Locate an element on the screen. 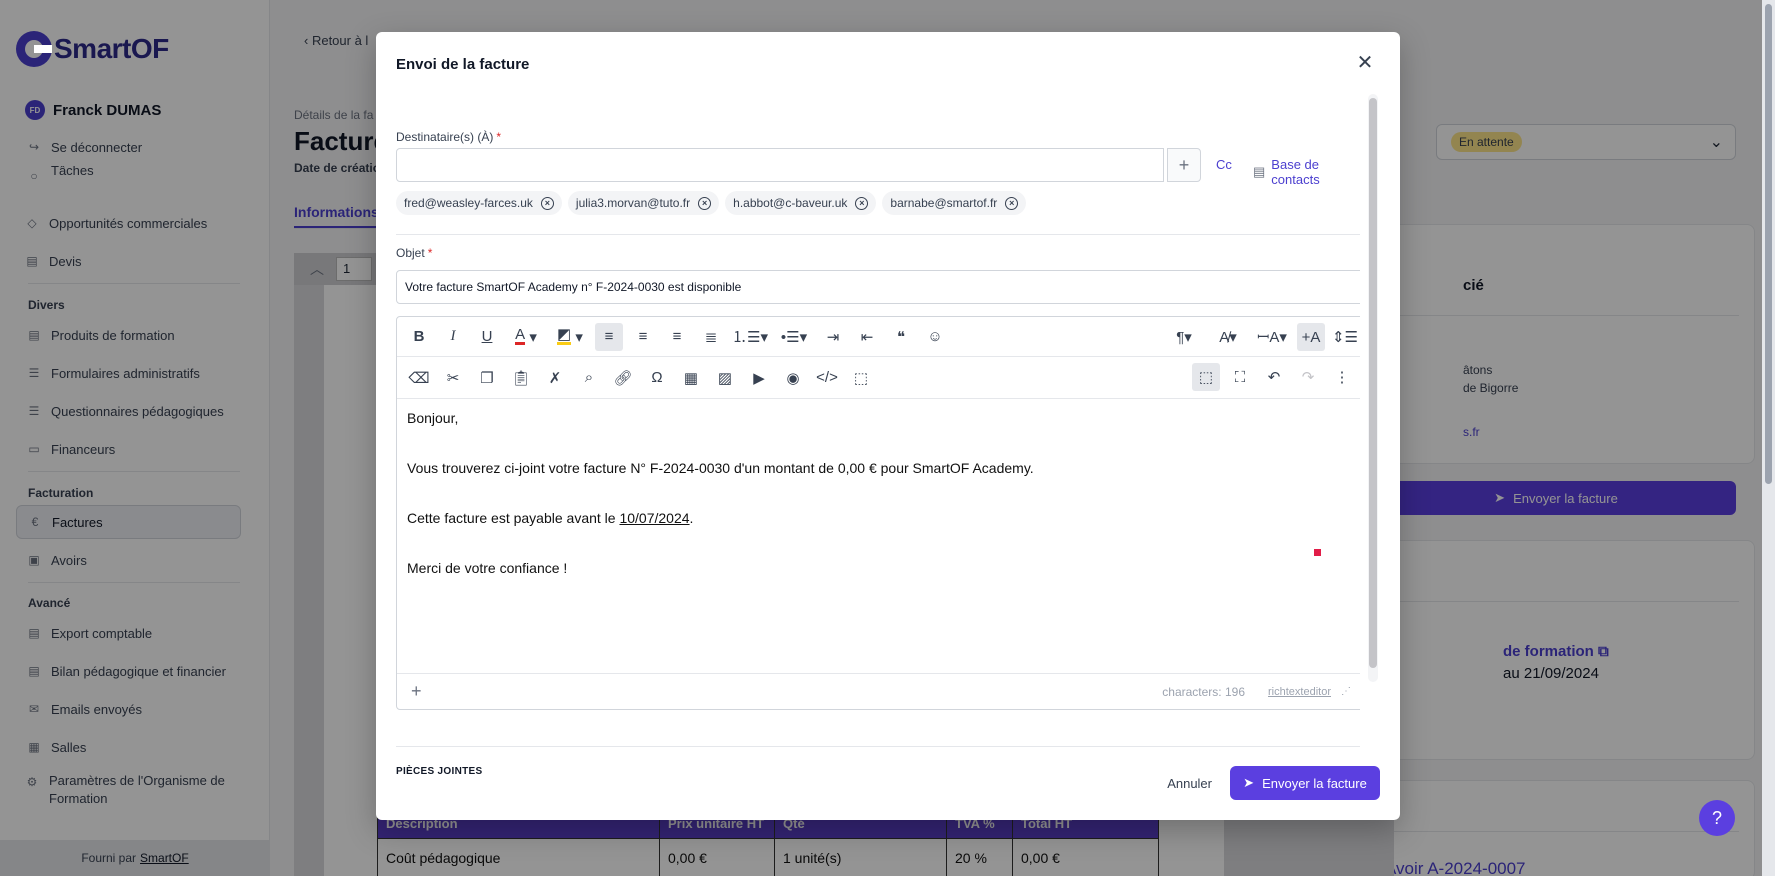 Image resolution: width=1775 pixels, height=876 pixels. cursor-marker is located at coordinates (1317, 552).